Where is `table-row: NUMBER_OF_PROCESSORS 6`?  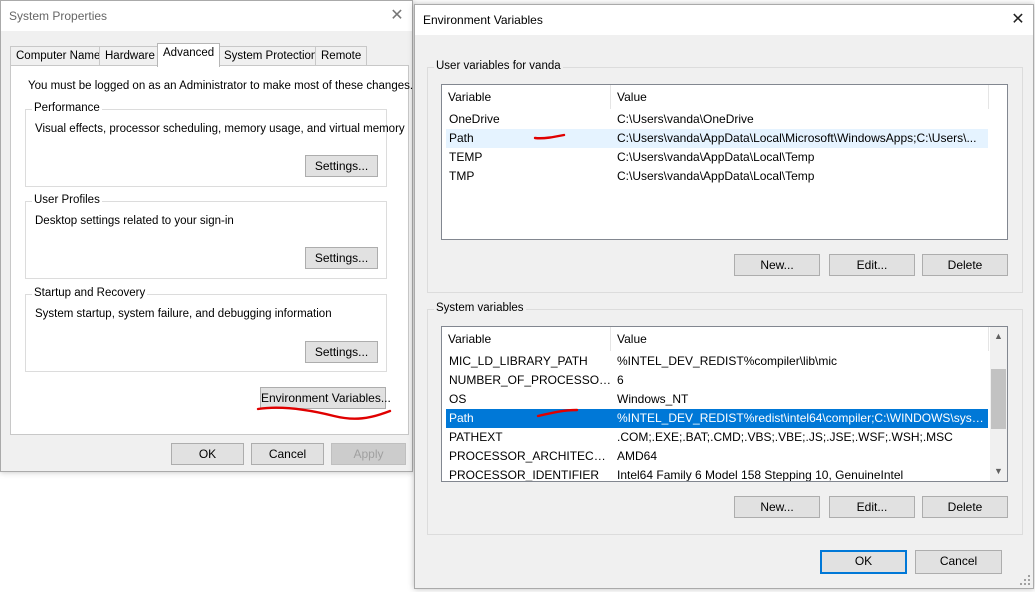 table-row: NUMBER_OF_PROCESSORS 6 is located at coordinates (717, 380).